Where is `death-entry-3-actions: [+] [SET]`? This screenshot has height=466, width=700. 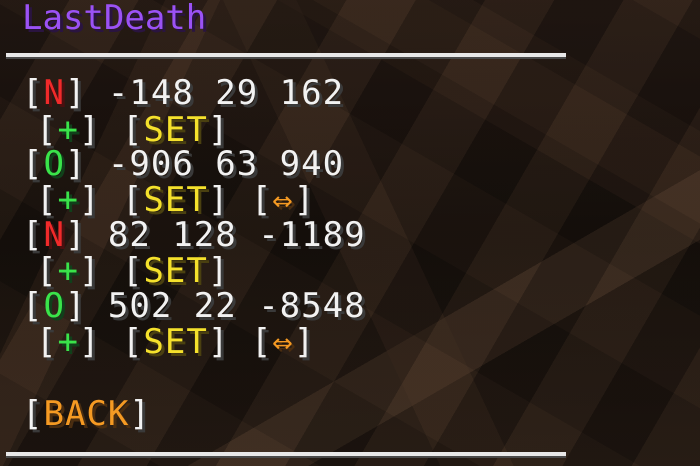
death-entry-3-actions: [+] [SET] is located at coordinates (132, 271).